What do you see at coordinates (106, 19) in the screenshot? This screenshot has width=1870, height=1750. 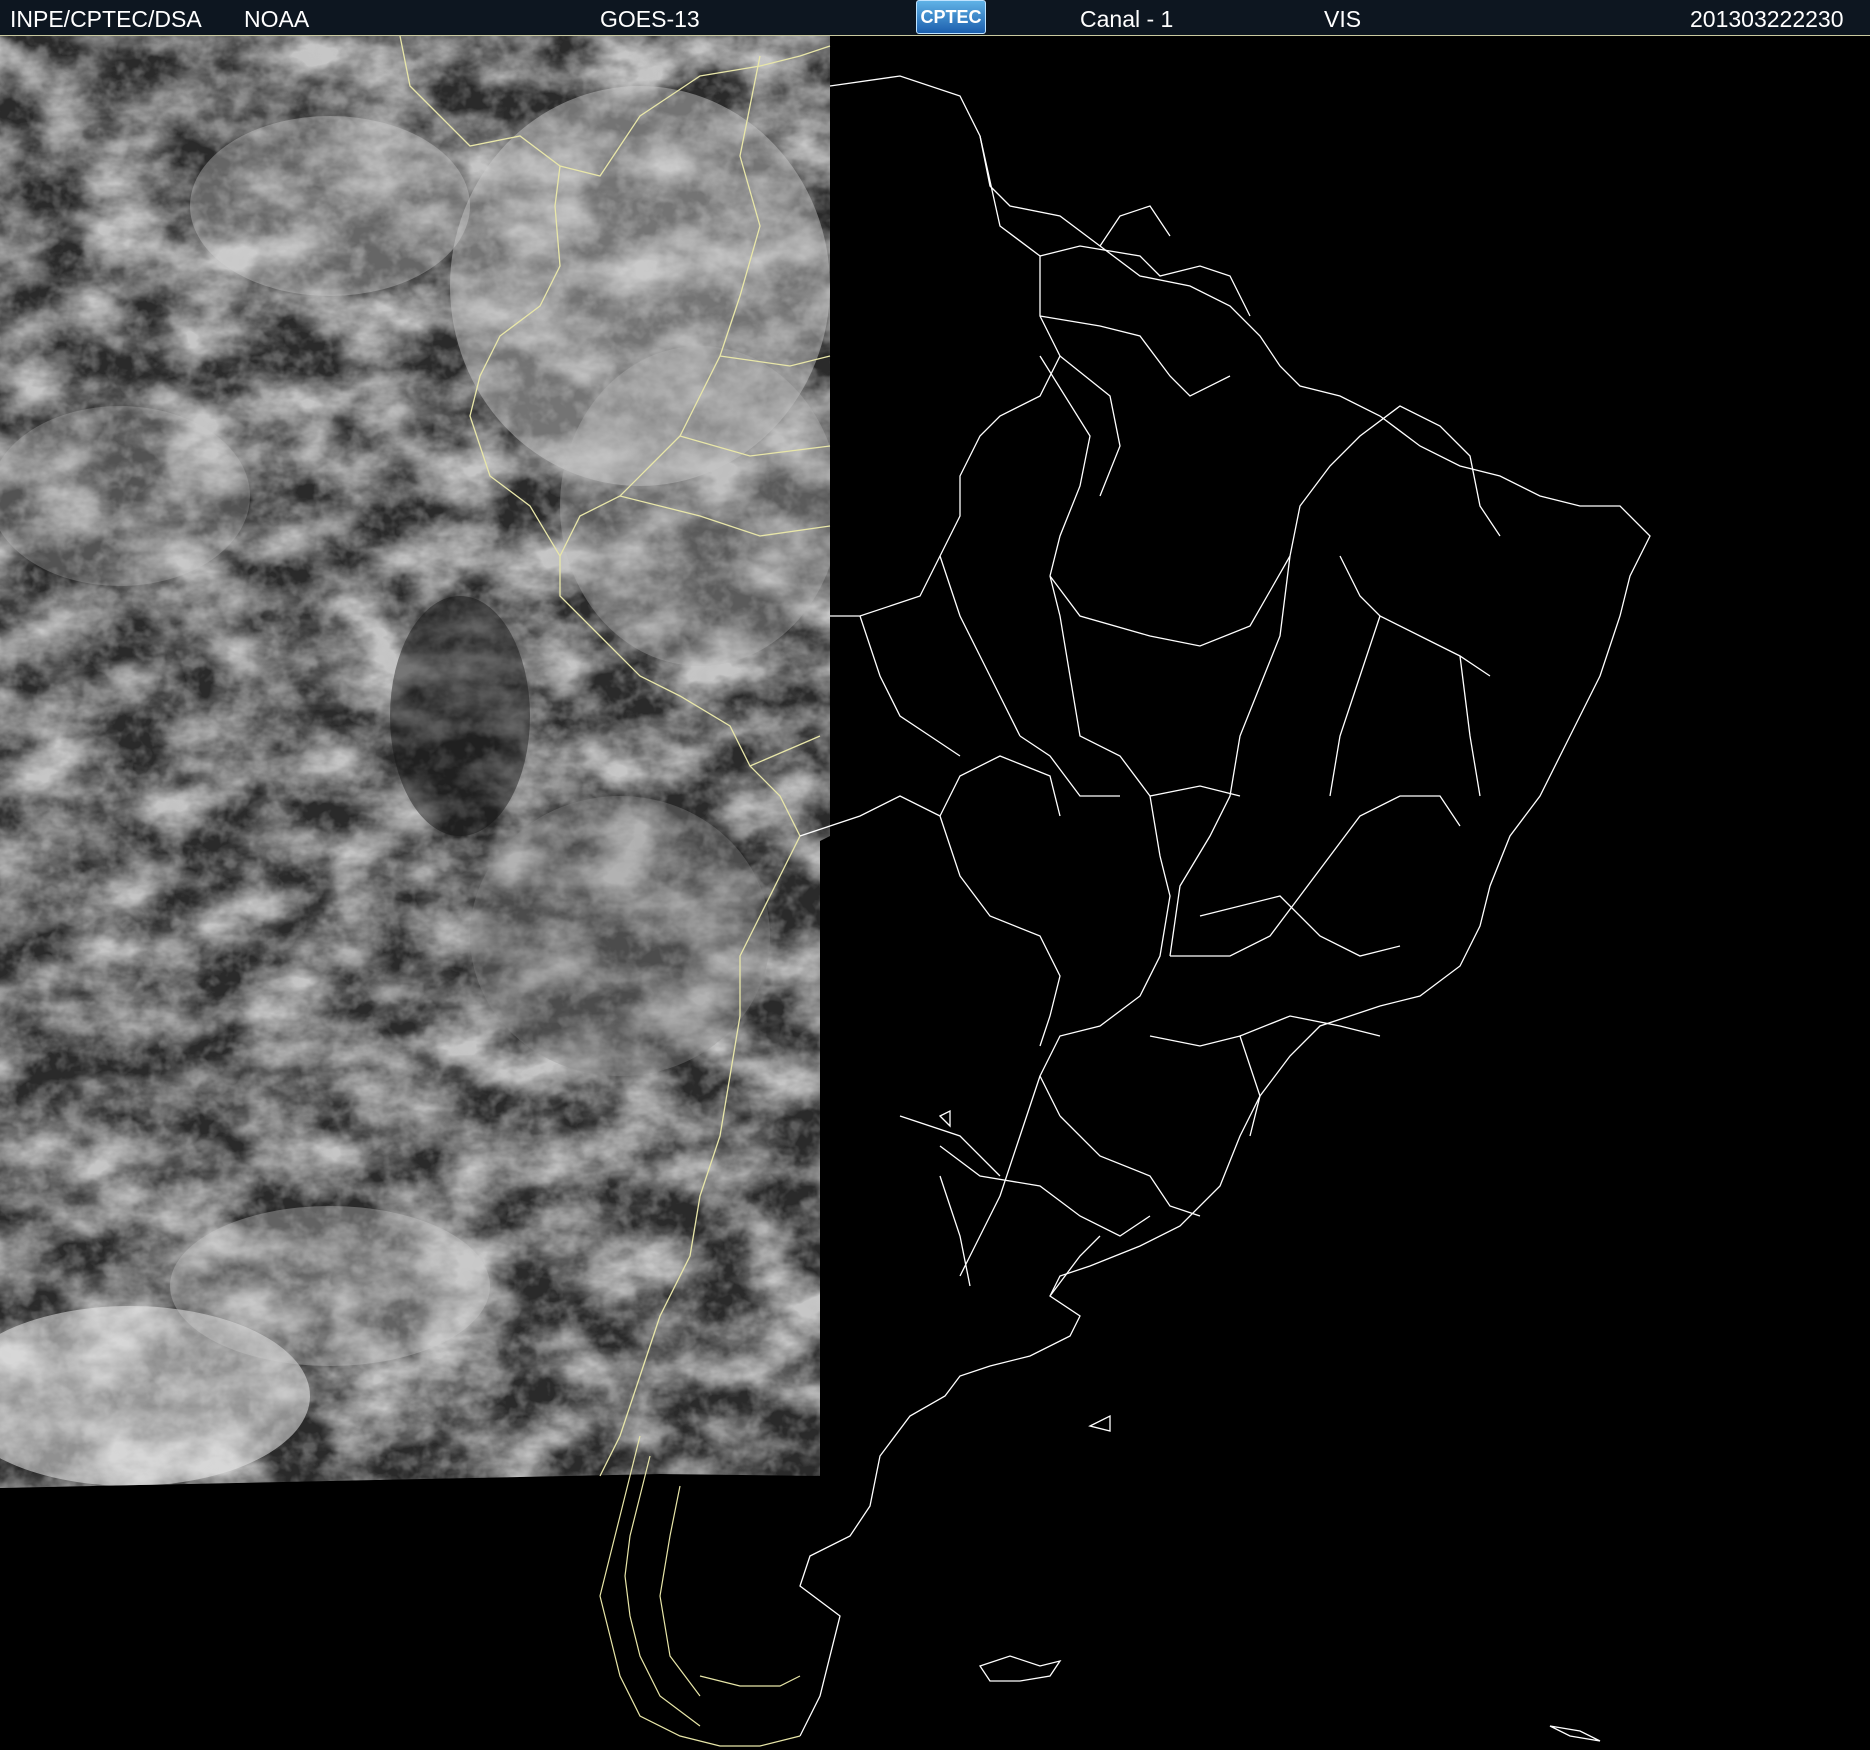 I see `agency-label: INPE/CPTEC/DSA` at bounding box center [106, 19].